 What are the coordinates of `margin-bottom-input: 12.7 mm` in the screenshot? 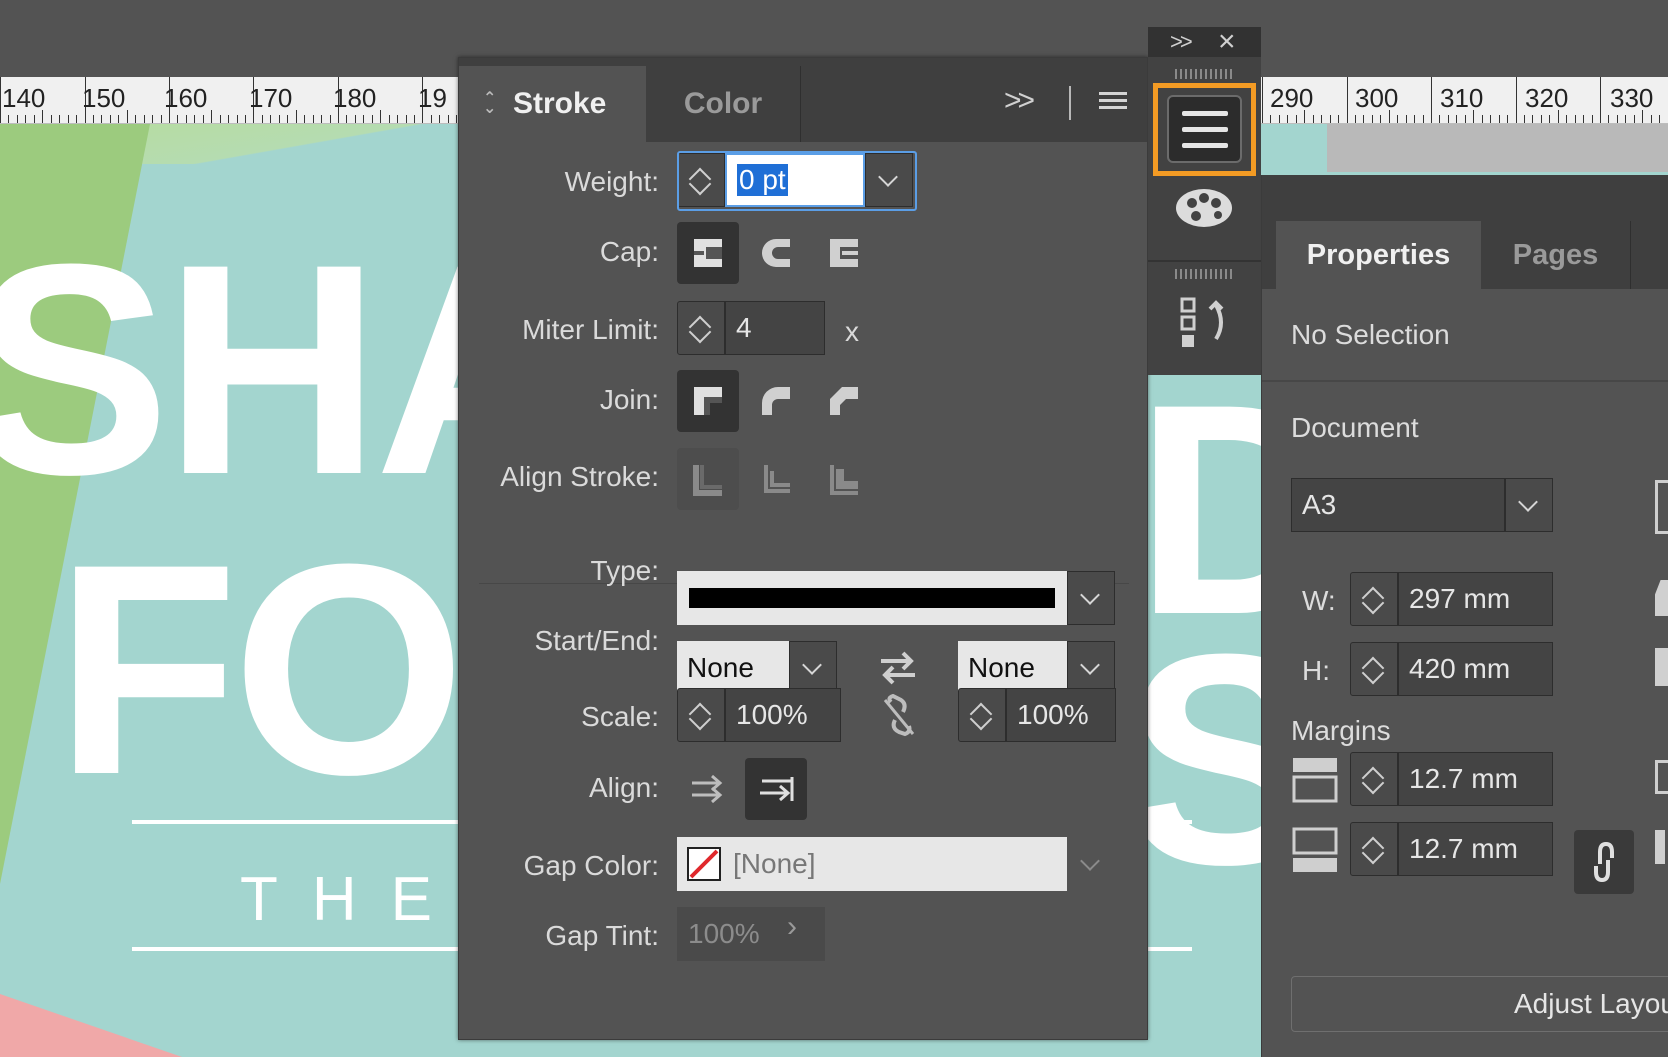 It's located at (1475, 849).